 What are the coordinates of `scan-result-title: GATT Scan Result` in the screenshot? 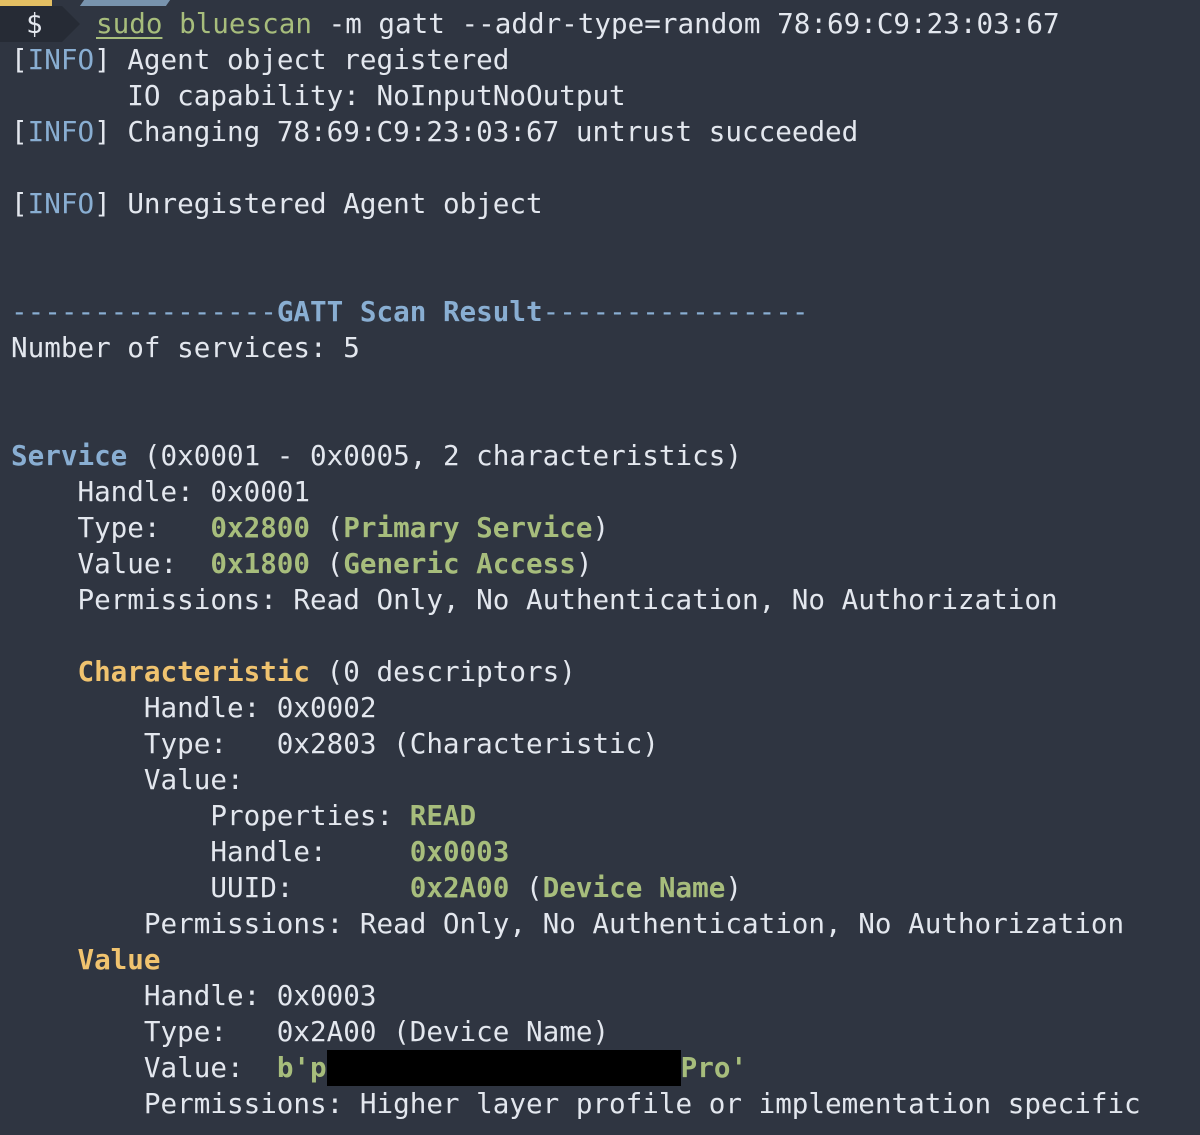 It's located at (409, 311).